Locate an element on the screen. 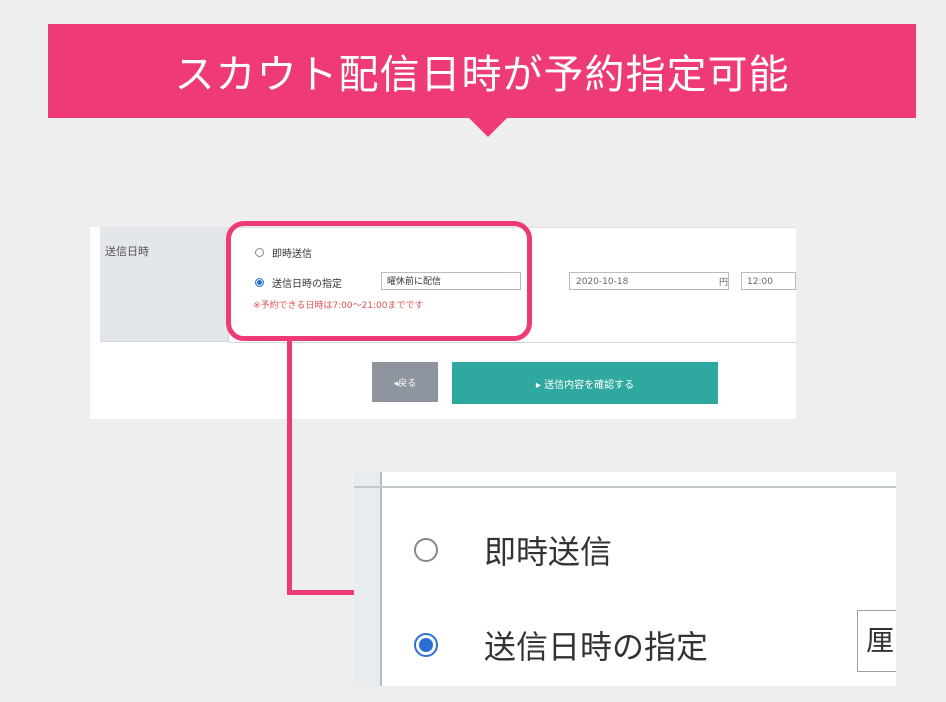  zoom-option-scheduled-label: 送信日時の指定 is located at coordinates (596, 647).